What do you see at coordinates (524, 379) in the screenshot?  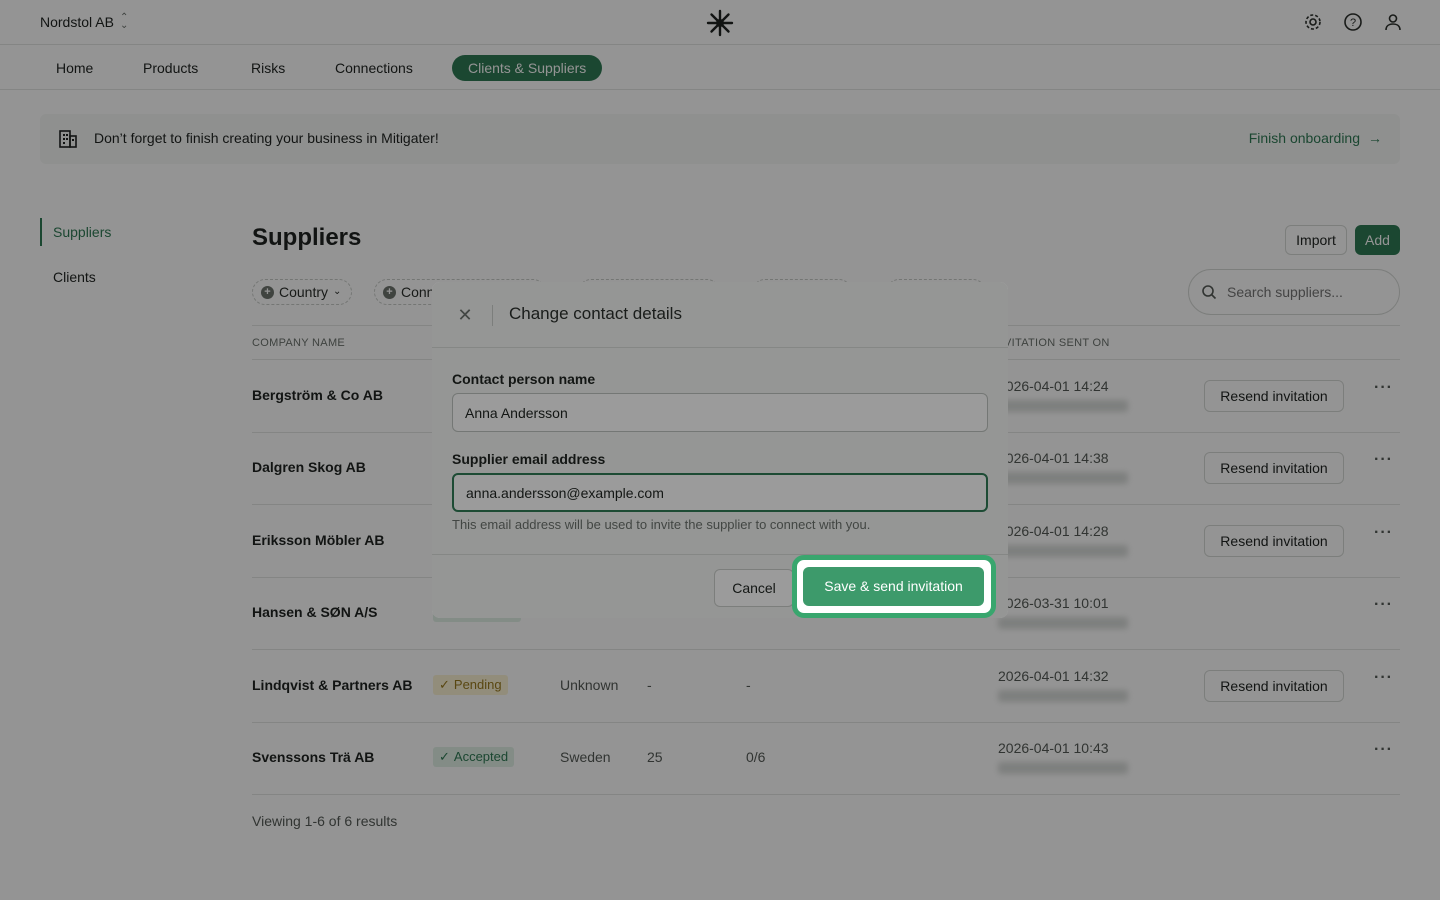 I see `contact-name-label: Contact person name` at bounding box center [524, 379].